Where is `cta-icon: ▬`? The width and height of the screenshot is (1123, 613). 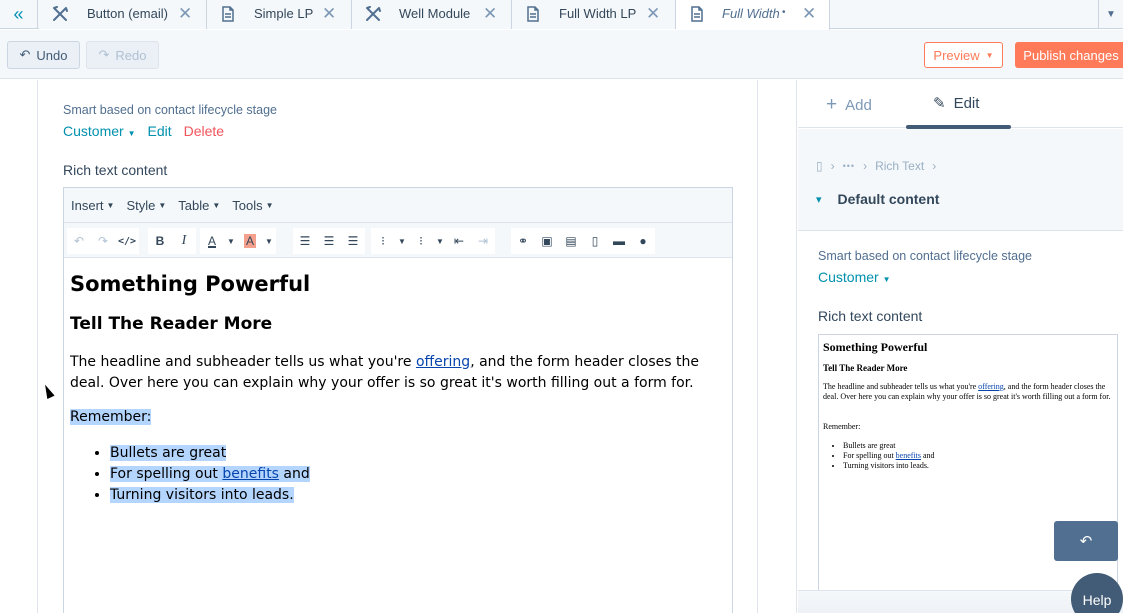 cta-icon: ▬ is located at coordinates (619, 241).